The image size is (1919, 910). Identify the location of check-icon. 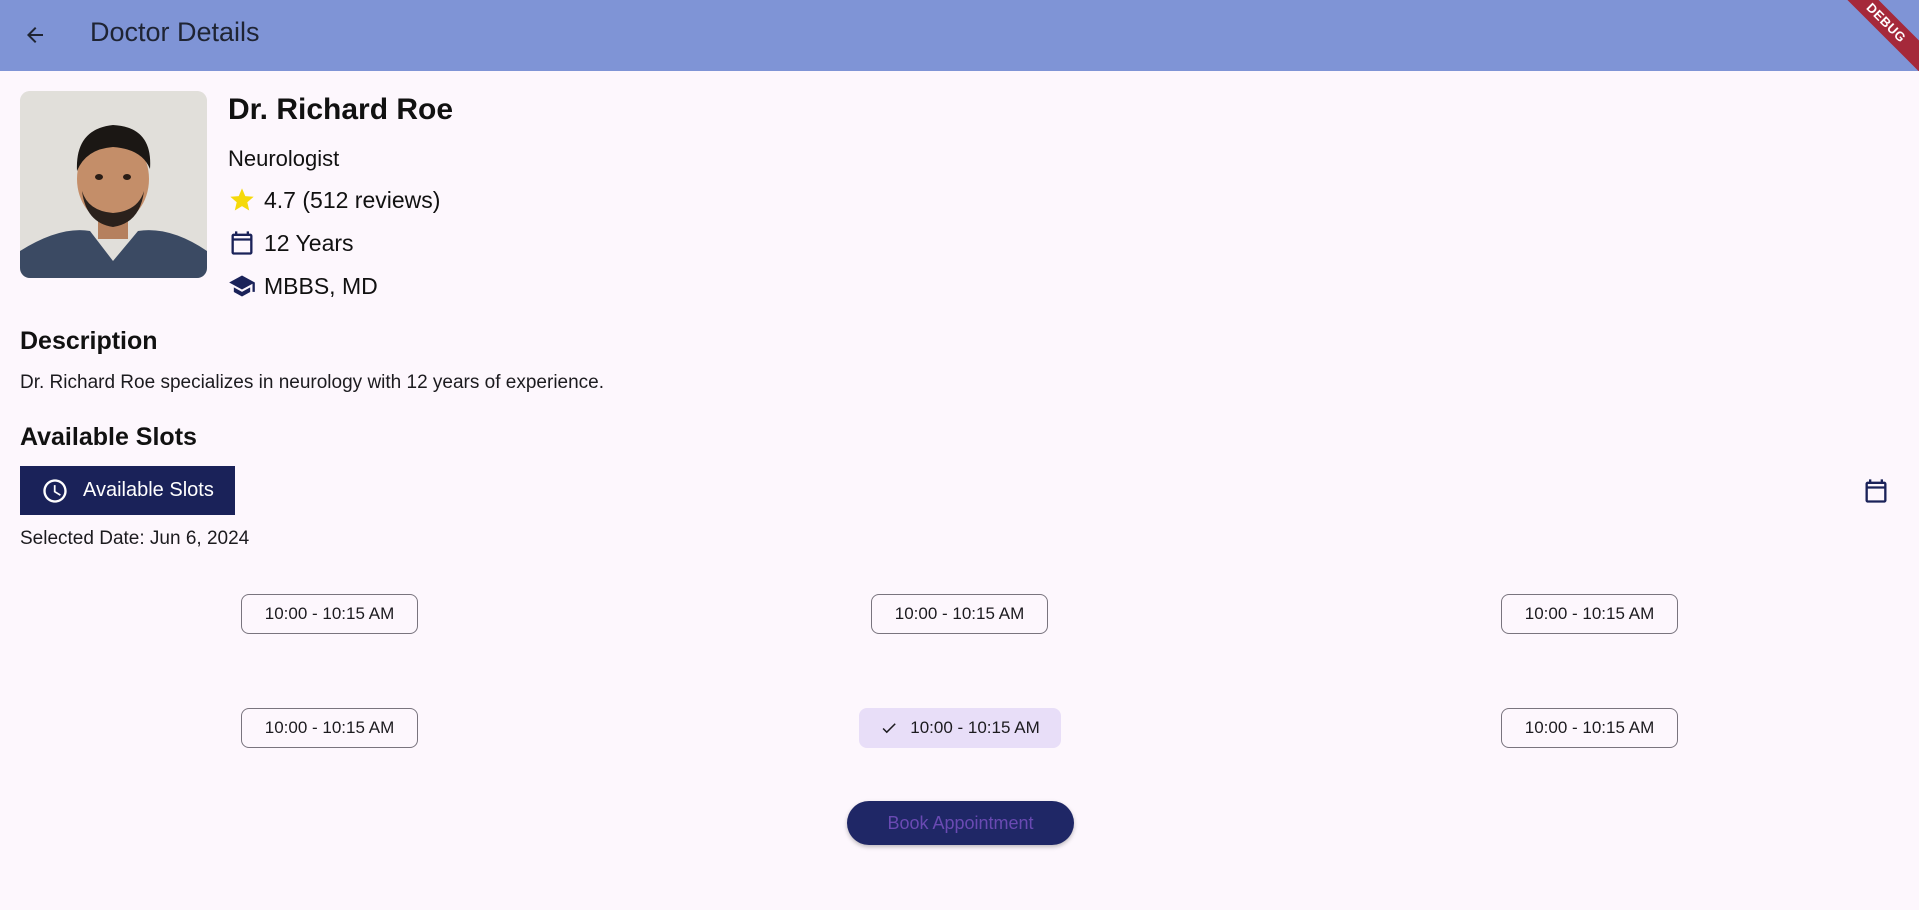
(889, 728).